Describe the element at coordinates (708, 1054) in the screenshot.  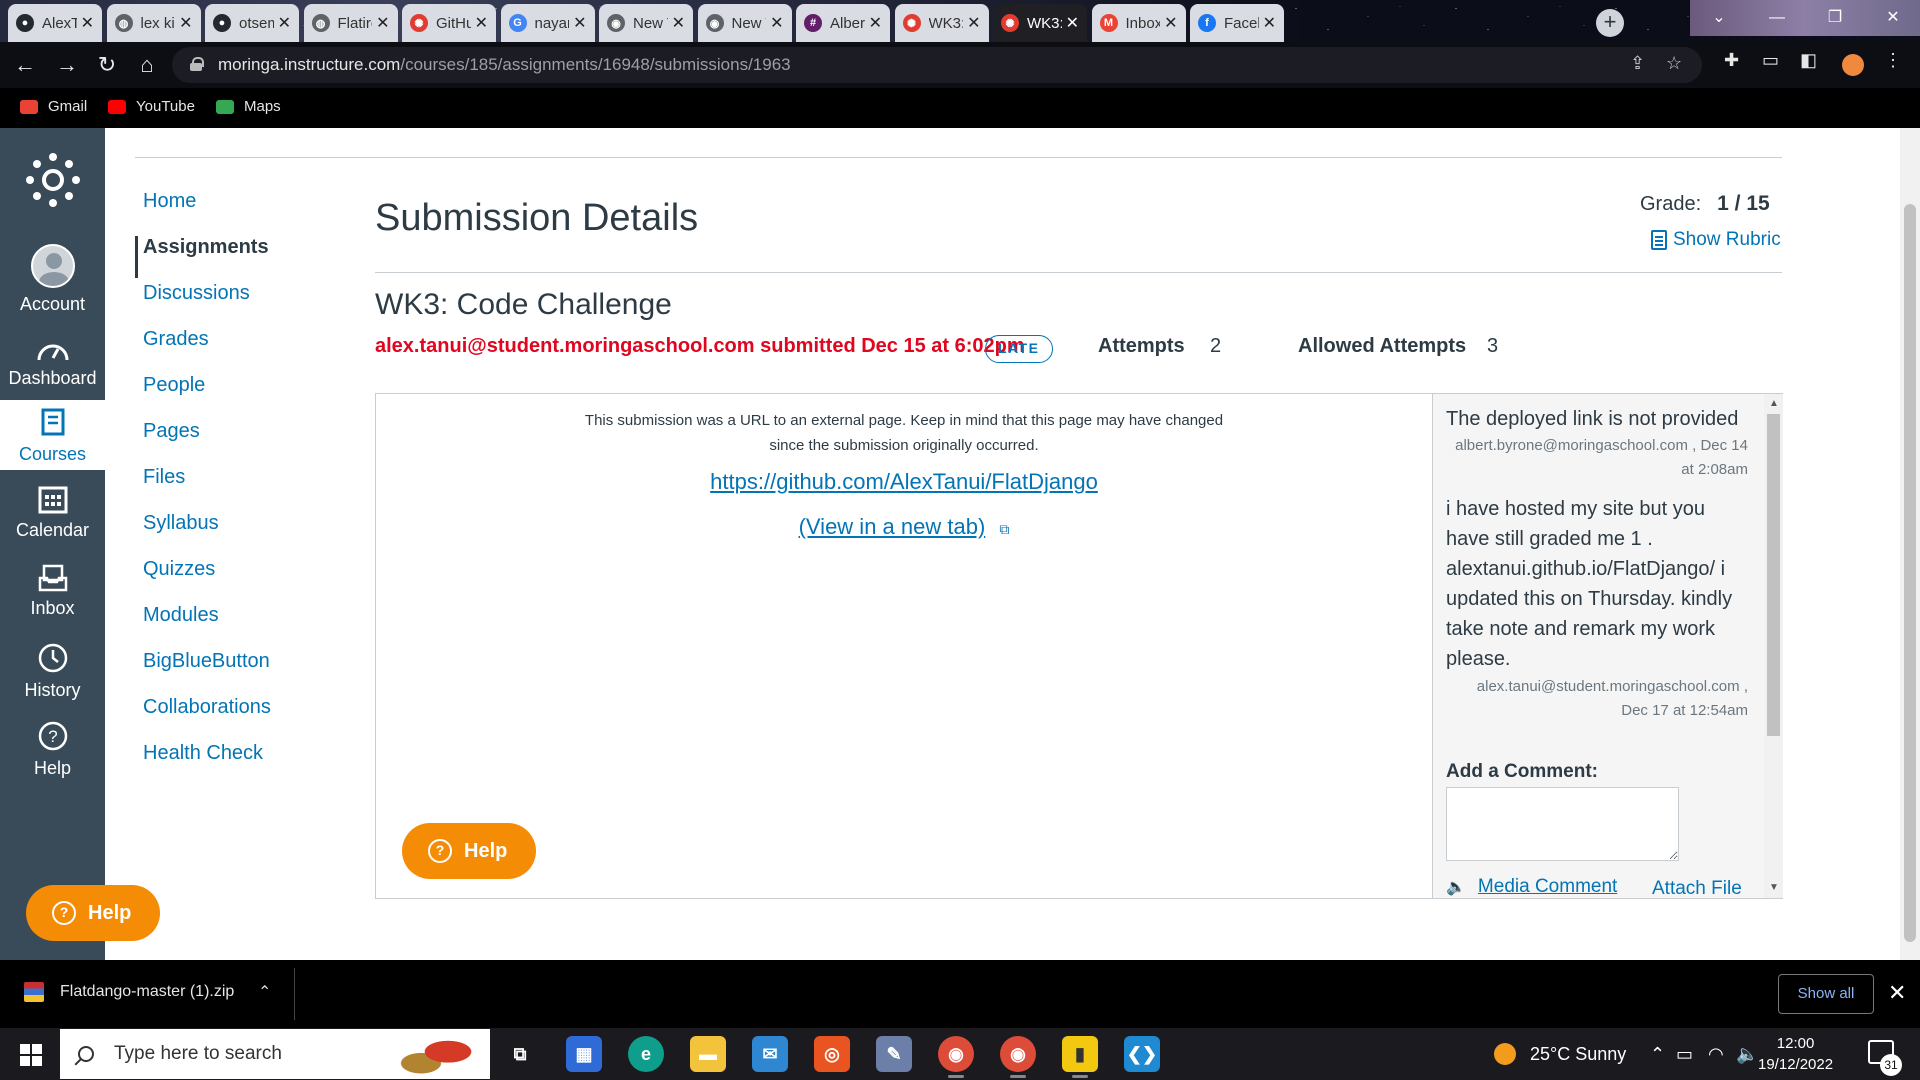
I see `file-explorer-icon: ▬` at that location.